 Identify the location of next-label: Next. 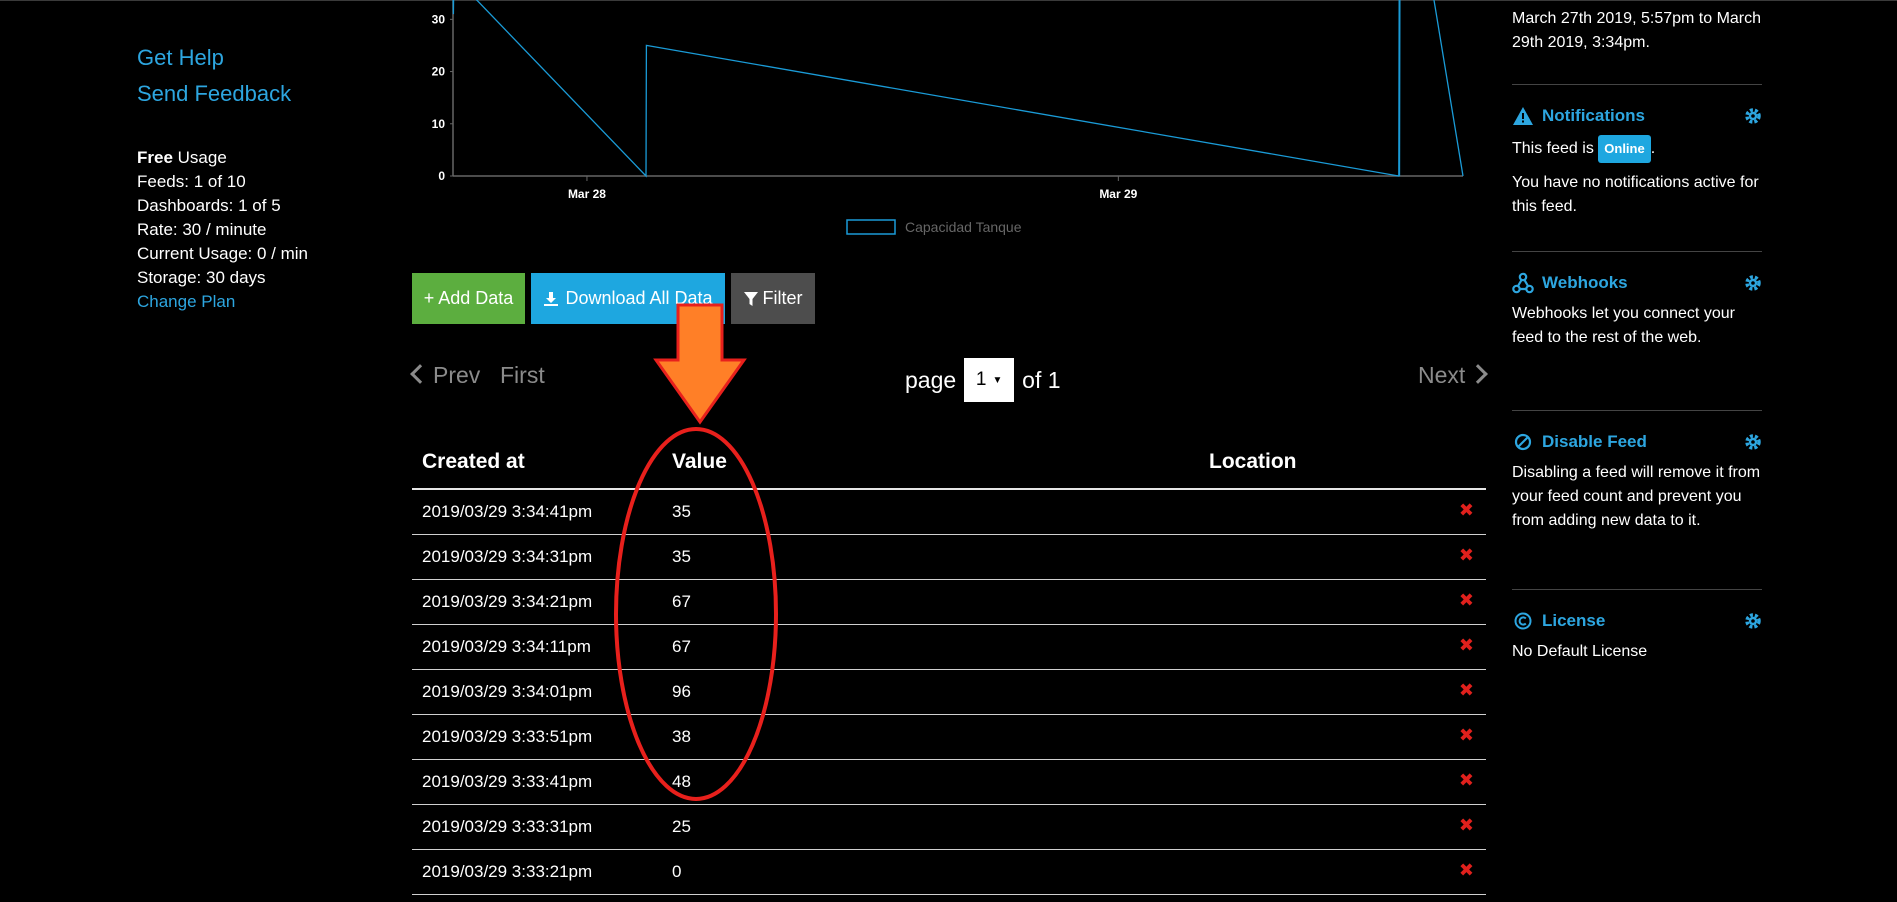
(1442, 375).